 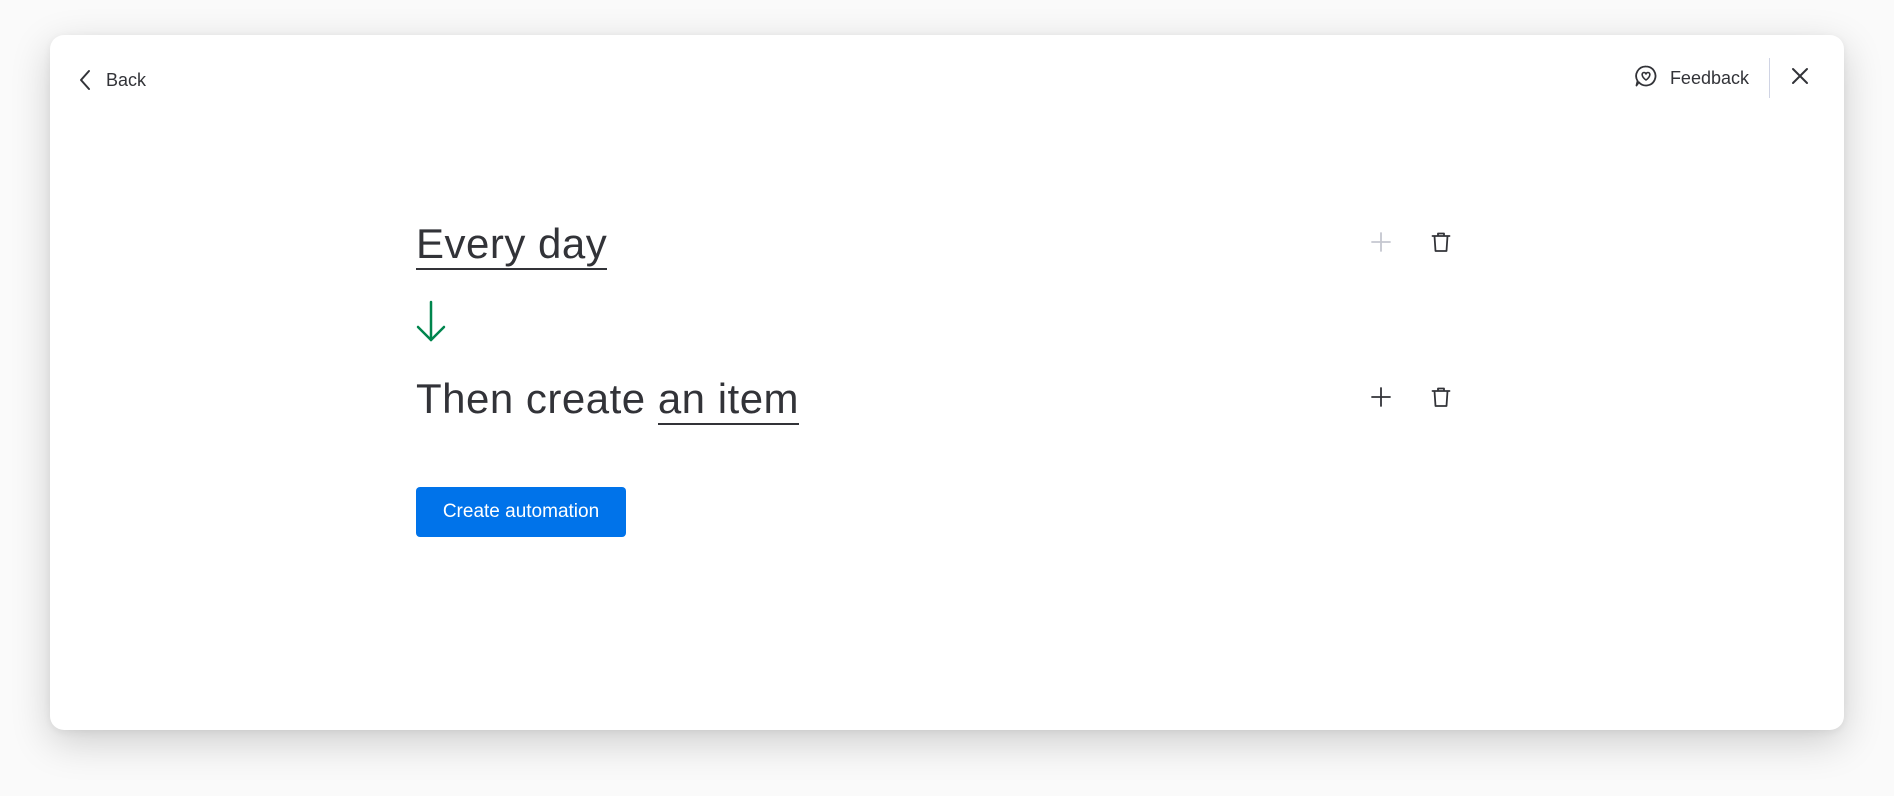 I want to click on close-button, so click(x=1800, y=78).